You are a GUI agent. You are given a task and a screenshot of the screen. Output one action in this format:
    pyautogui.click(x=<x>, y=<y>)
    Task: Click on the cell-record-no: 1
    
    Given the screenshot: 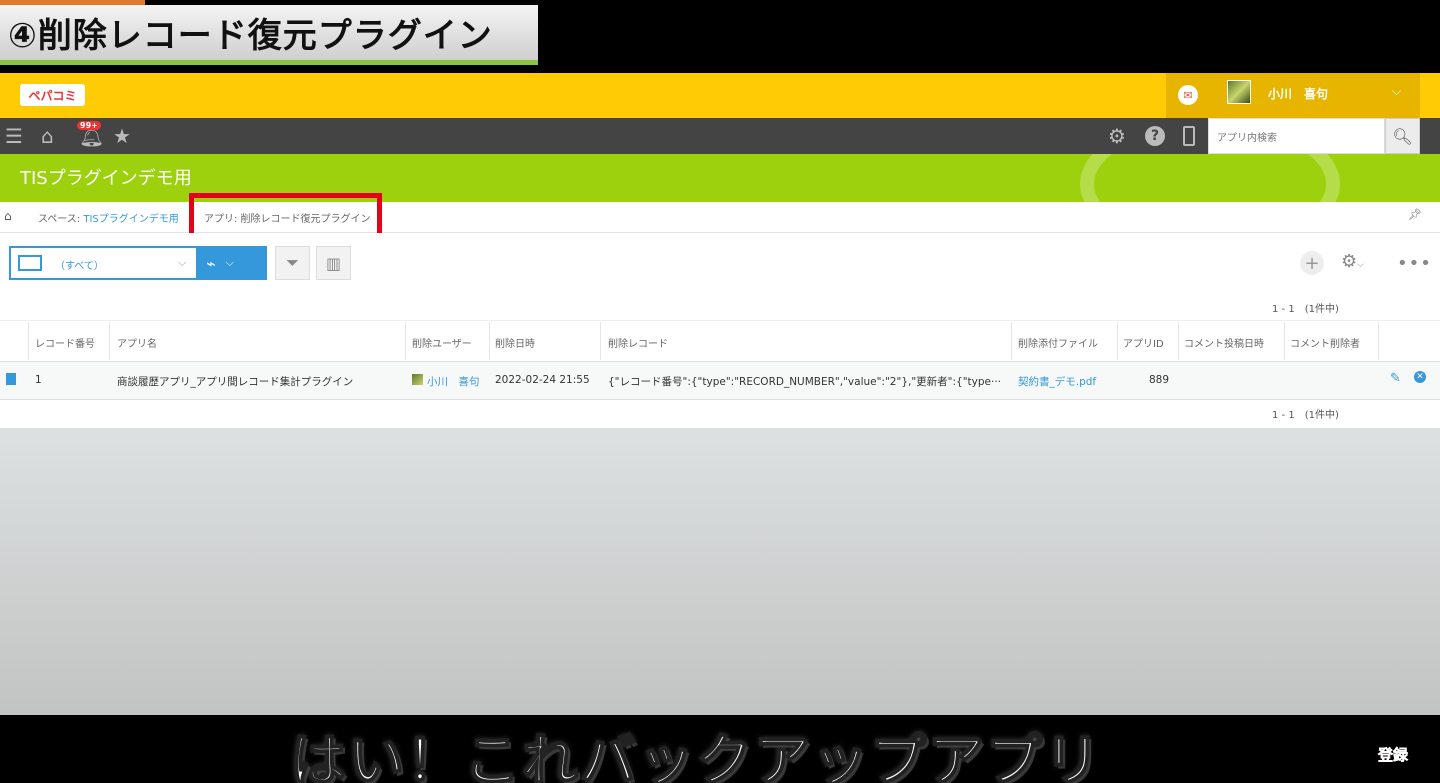 What is the action you would take?
    pyautogui.click(x=38, y=380)
    